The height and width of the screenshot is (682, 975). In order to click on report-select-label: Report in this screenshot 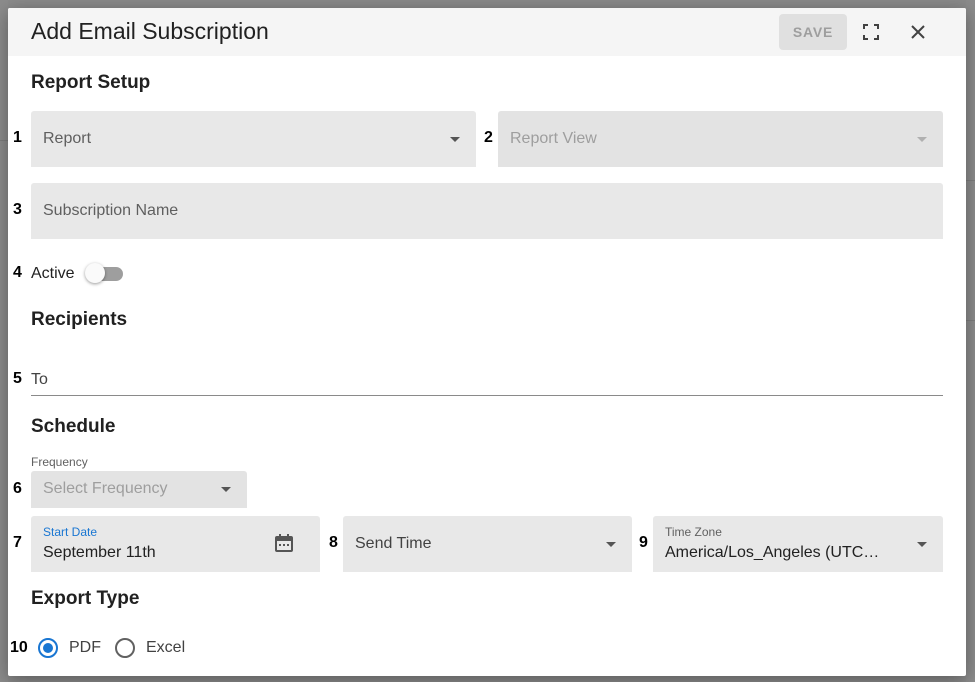, I will do `click(67, 138)`.